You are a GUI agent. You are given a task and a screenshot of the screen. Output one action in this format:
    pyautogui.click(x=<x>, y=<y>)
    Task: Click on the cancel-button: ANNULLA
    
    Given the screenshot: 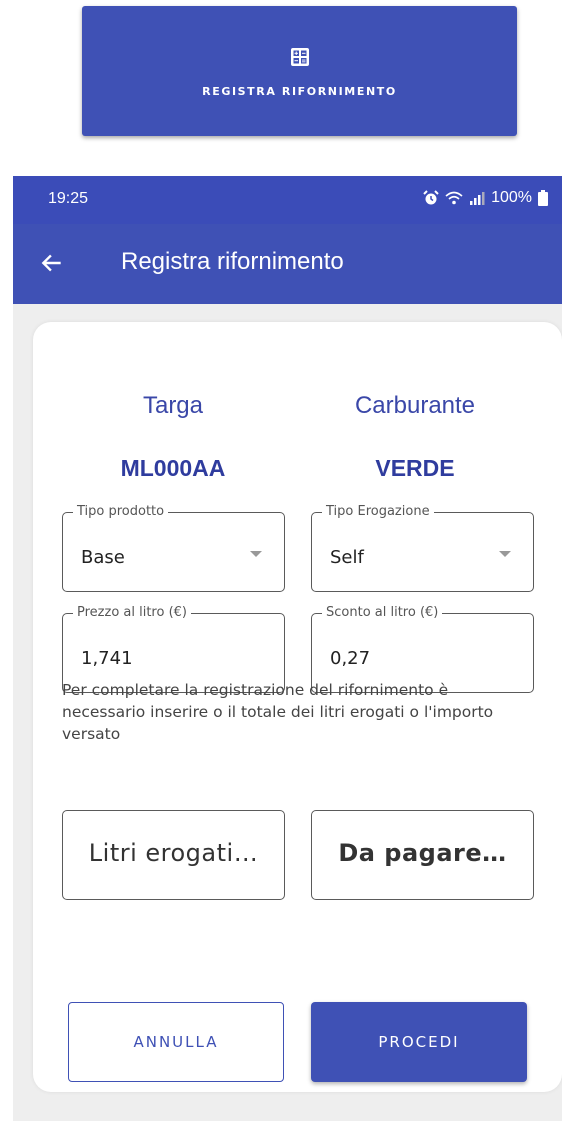 What is the action you would take?
    pyautogui.click(x=176, y=1042)
    